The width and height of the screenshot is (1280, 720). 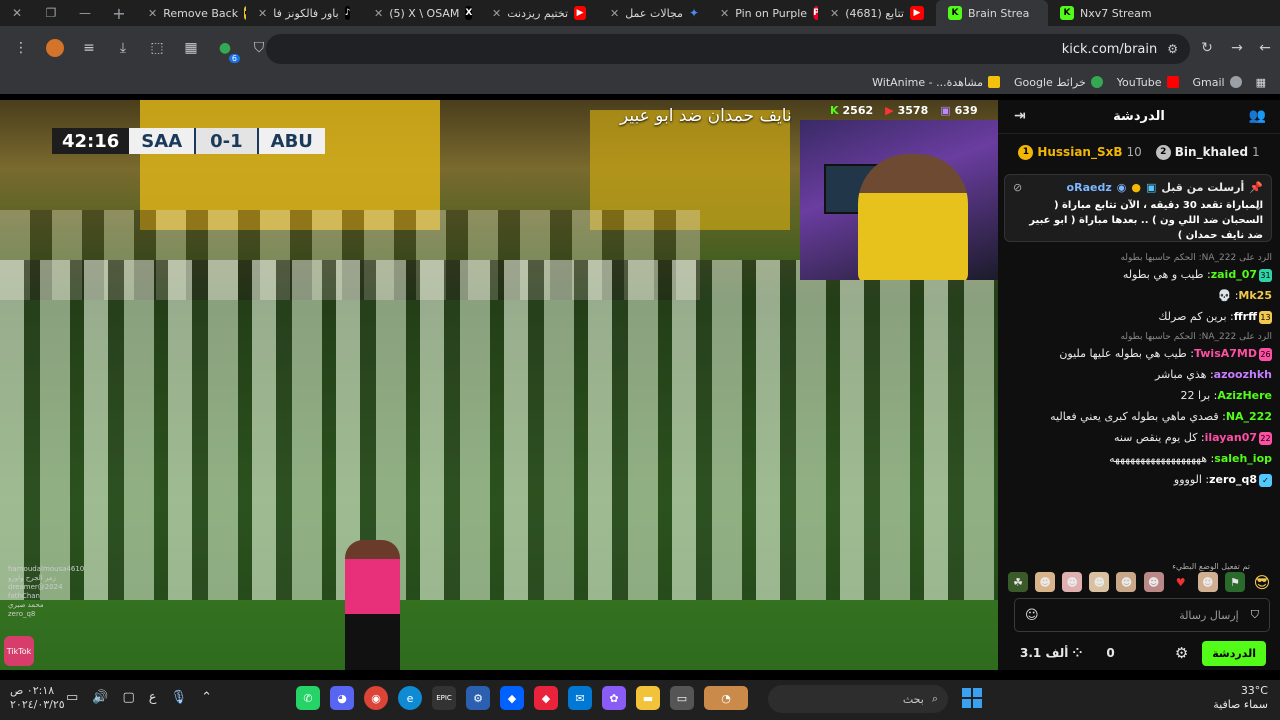 I want to click on chat-message: ✓zero_q8: الوووو, so click(x=1139, y=479).